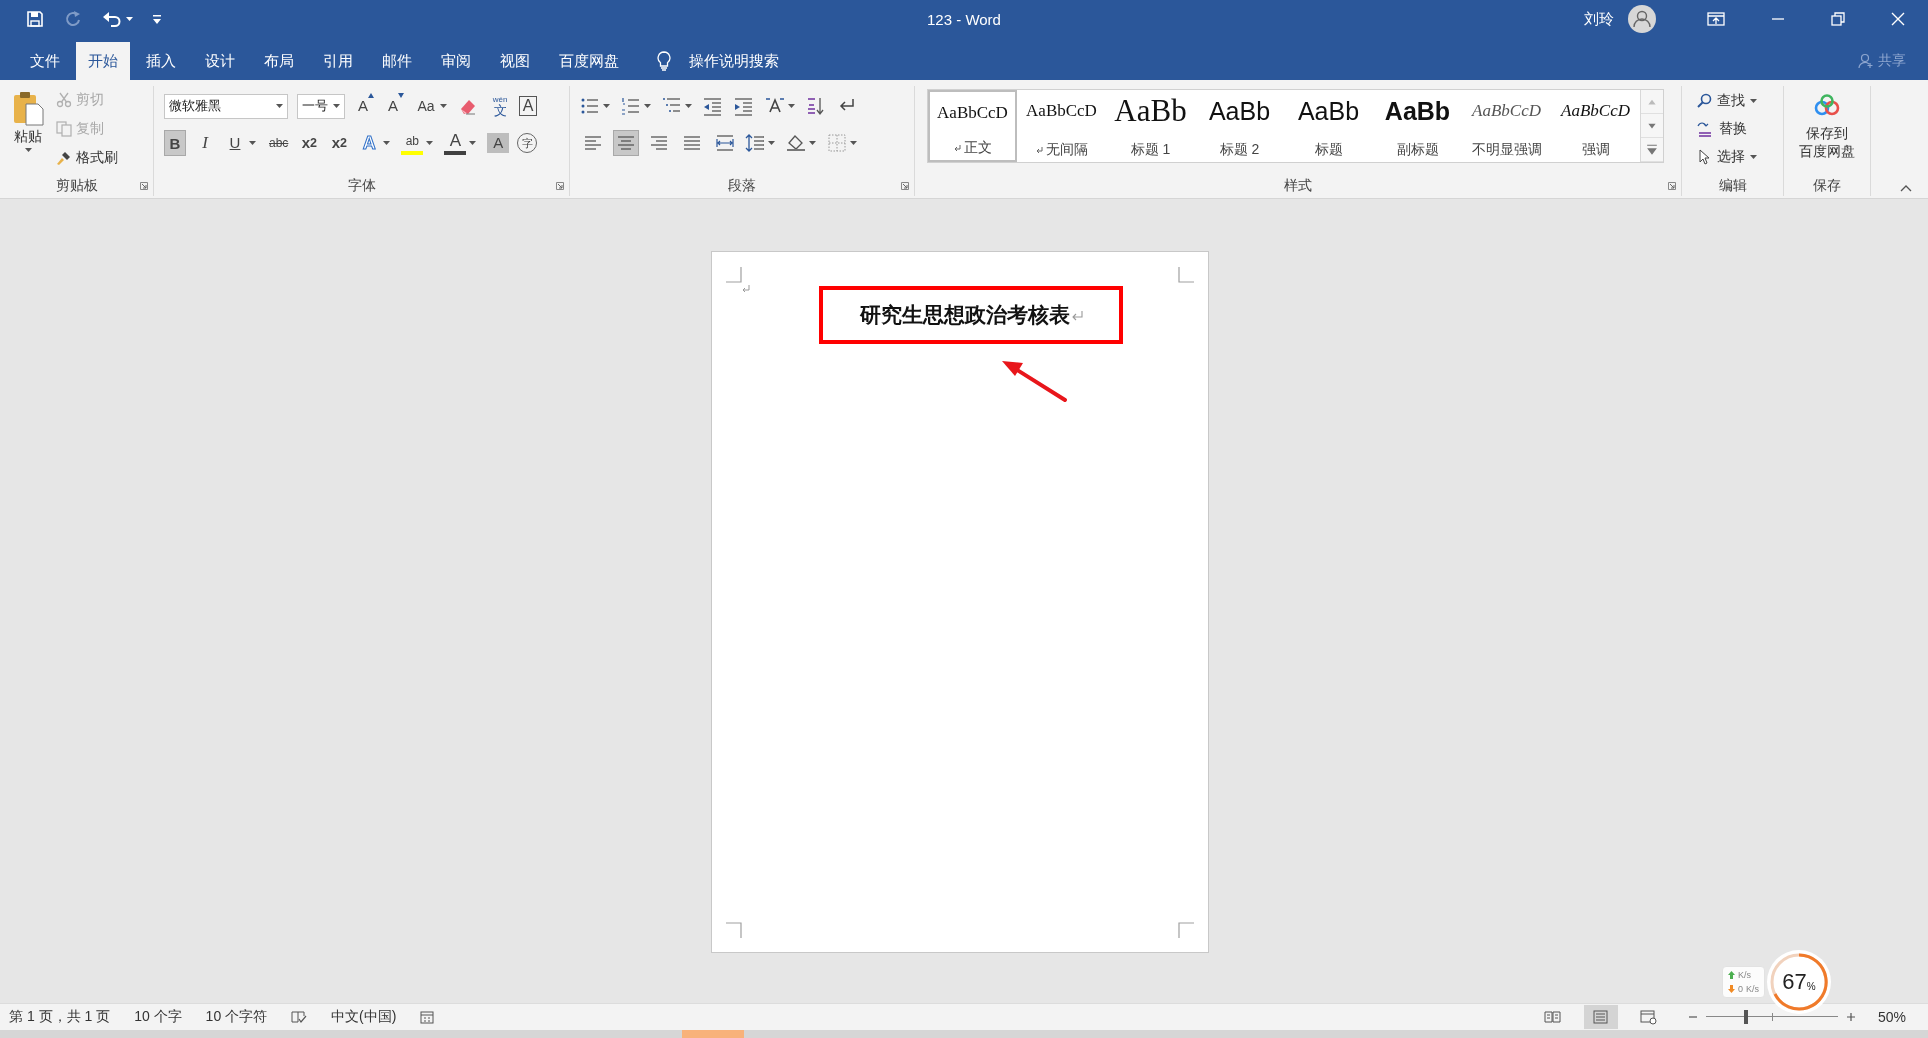 This screenshot has height=1038, width=1928. Describe the element at coordinates (972, 126) in the screenshot. I see `style-item: AaBbCcD 正文` at that location.